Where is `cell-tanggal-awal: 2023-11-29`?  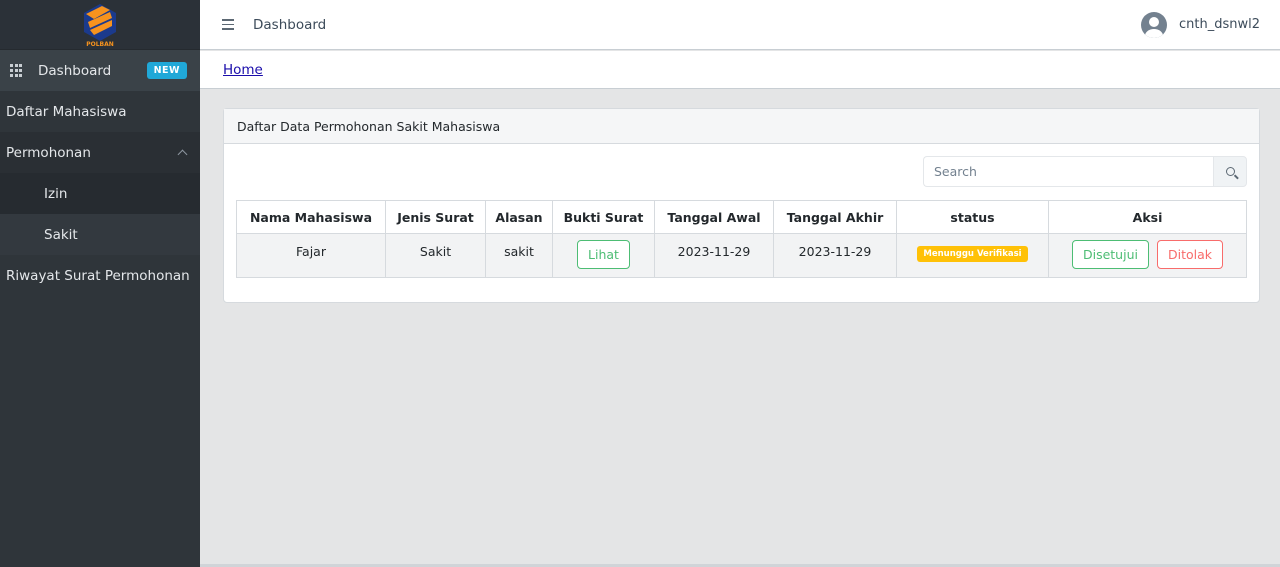 cell-tanggal-awal: 2023-11-29 is located at coordinates (714, 255).